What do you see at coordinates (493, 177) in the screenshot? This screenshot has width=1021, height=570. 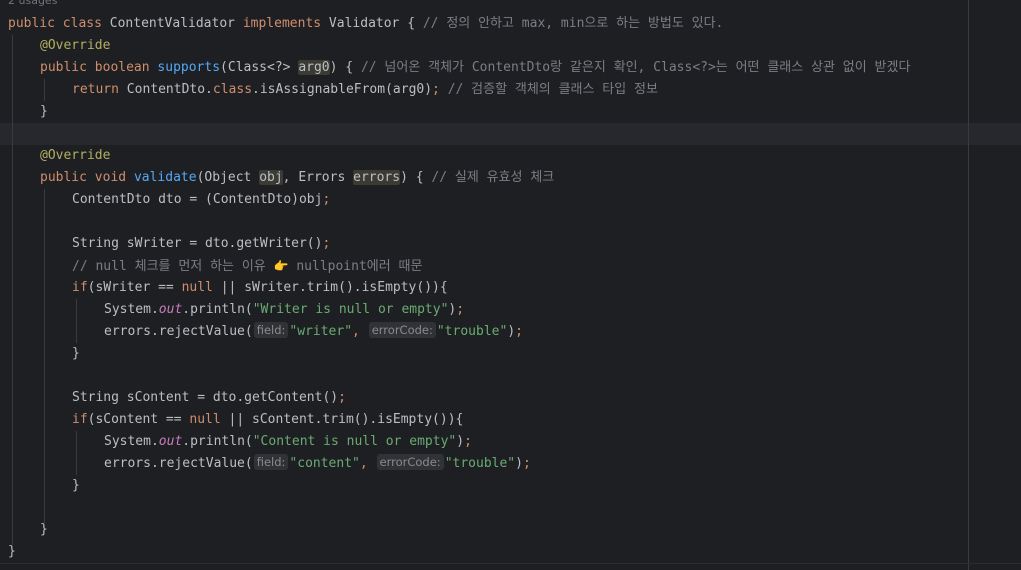 I see `comment: // 실제 유효성 체크` at bounding box center [493, 177].